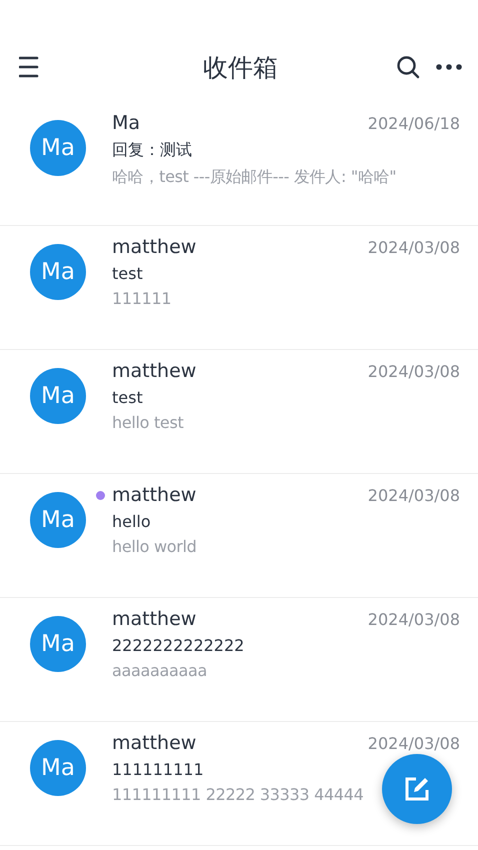 Image resolution: width=478 pixels, height=850 pixels. What do you see at coordinates (148, 422) in the screenshot?
I see `message-preview: hello test` at bounding box center [148, 422].